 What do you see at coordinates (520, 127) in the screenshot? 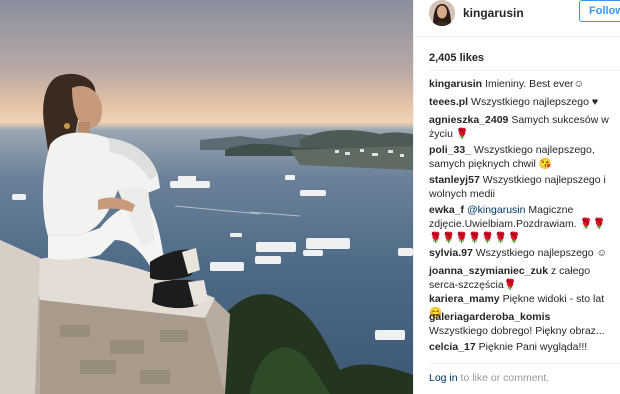
I see `comment: agnieszka_2409 Samych sukcesów w życiu 🌹` at bounding box center [520, 127].